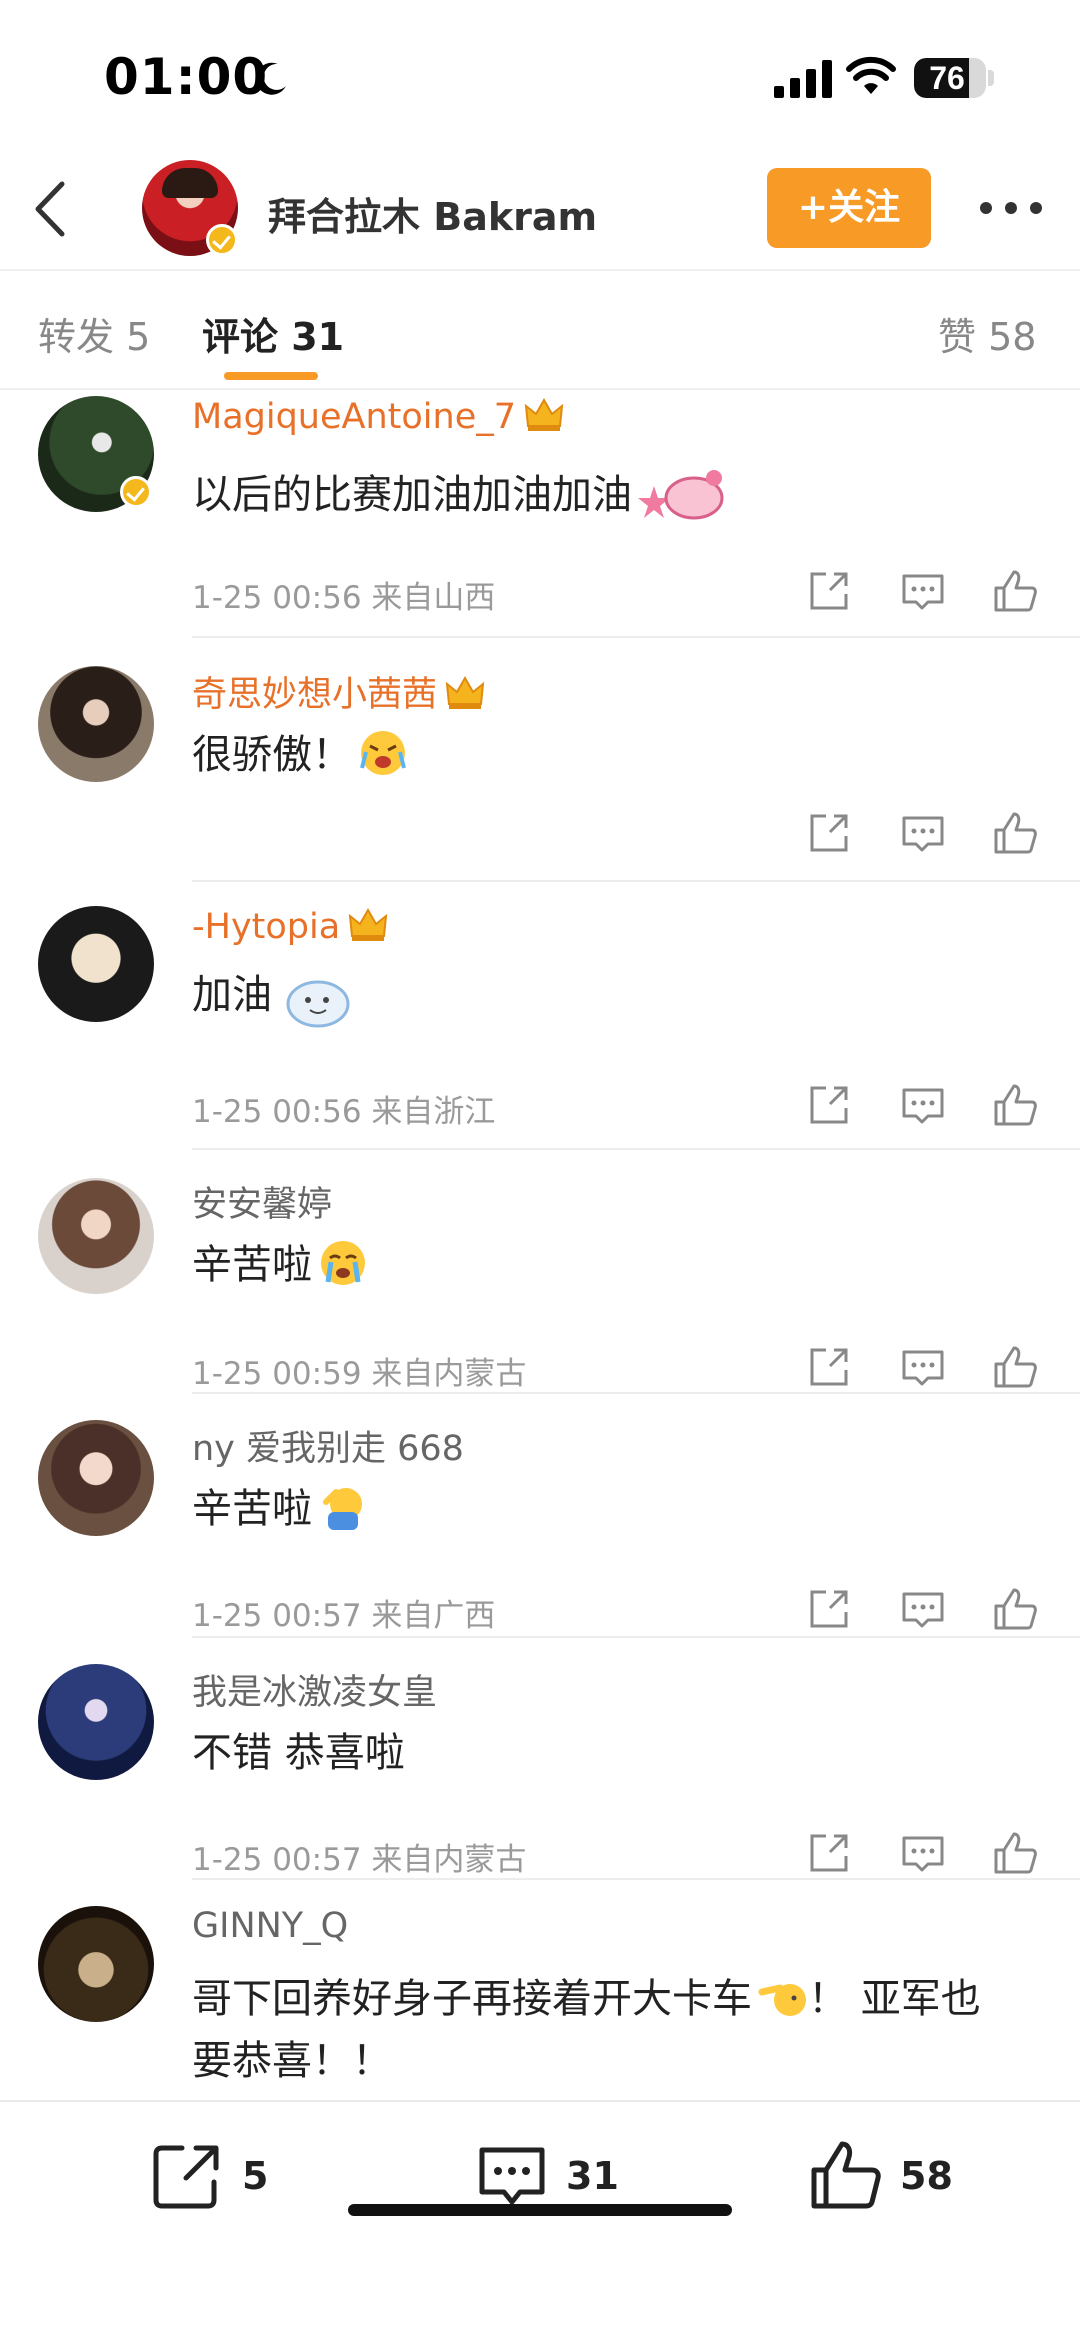  I want to click on comment-item: ny 爱我别走 668 辛苦啦 1-25 00:57 来自广西, so click(540, 1530).